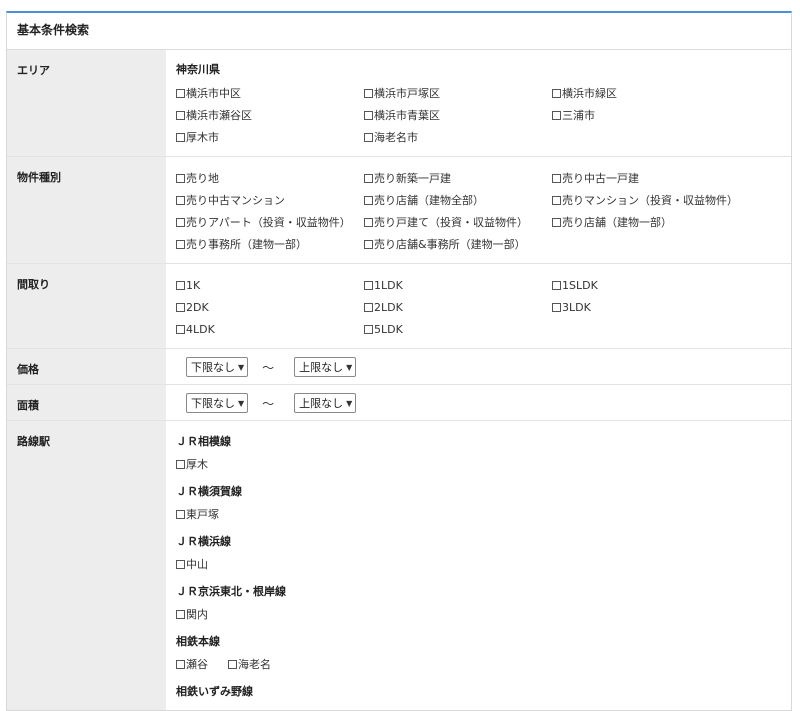 Image resolution: width=800 pixels, height=711 pixels. What do you see at coordinates (270, 93) in the screenshot?
I see `area-checkbox: 横浜市中区` at bounding box center [270, 93].